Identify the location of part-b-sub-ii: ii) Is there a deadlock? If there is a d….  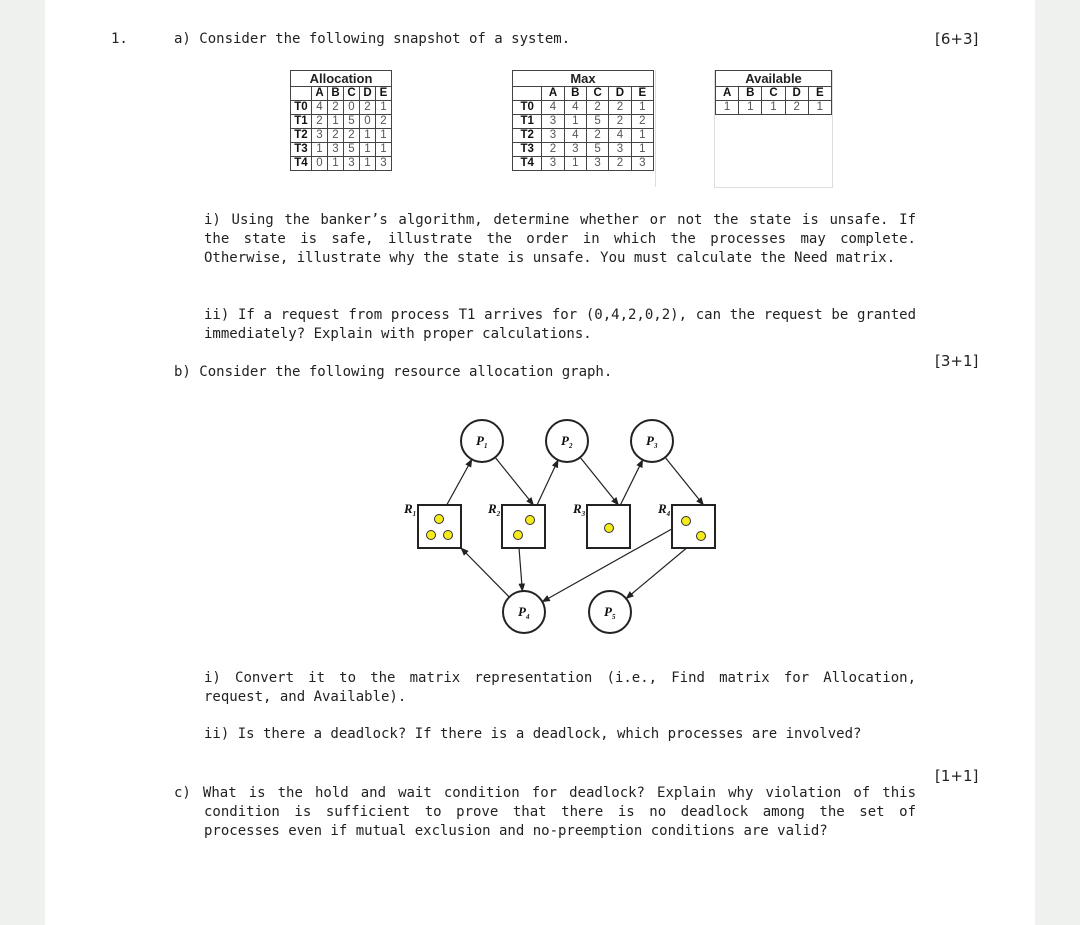
(533, 734).